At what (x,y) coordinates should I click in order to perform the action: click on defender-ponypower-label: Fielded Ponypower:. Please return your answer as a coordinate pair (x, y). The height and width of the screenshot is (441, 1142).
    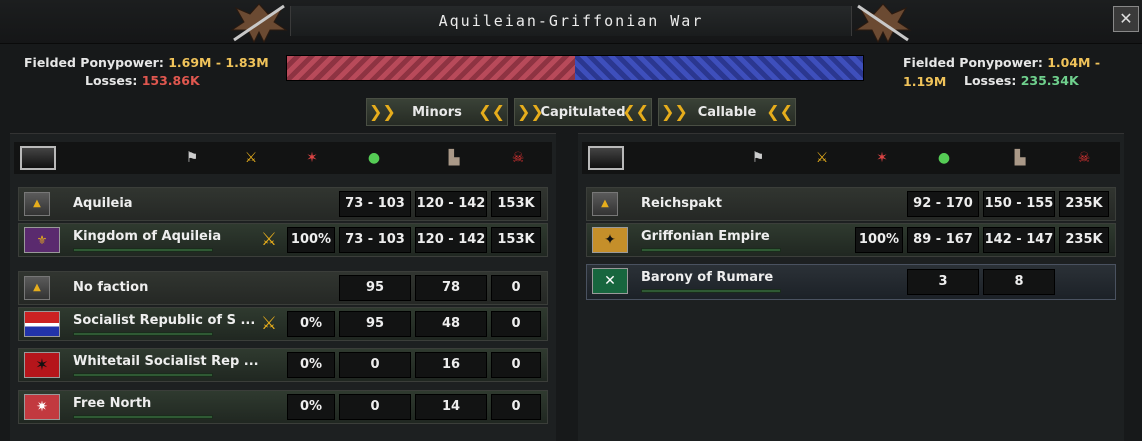
    Looking at the image, I should click on (973, 62).